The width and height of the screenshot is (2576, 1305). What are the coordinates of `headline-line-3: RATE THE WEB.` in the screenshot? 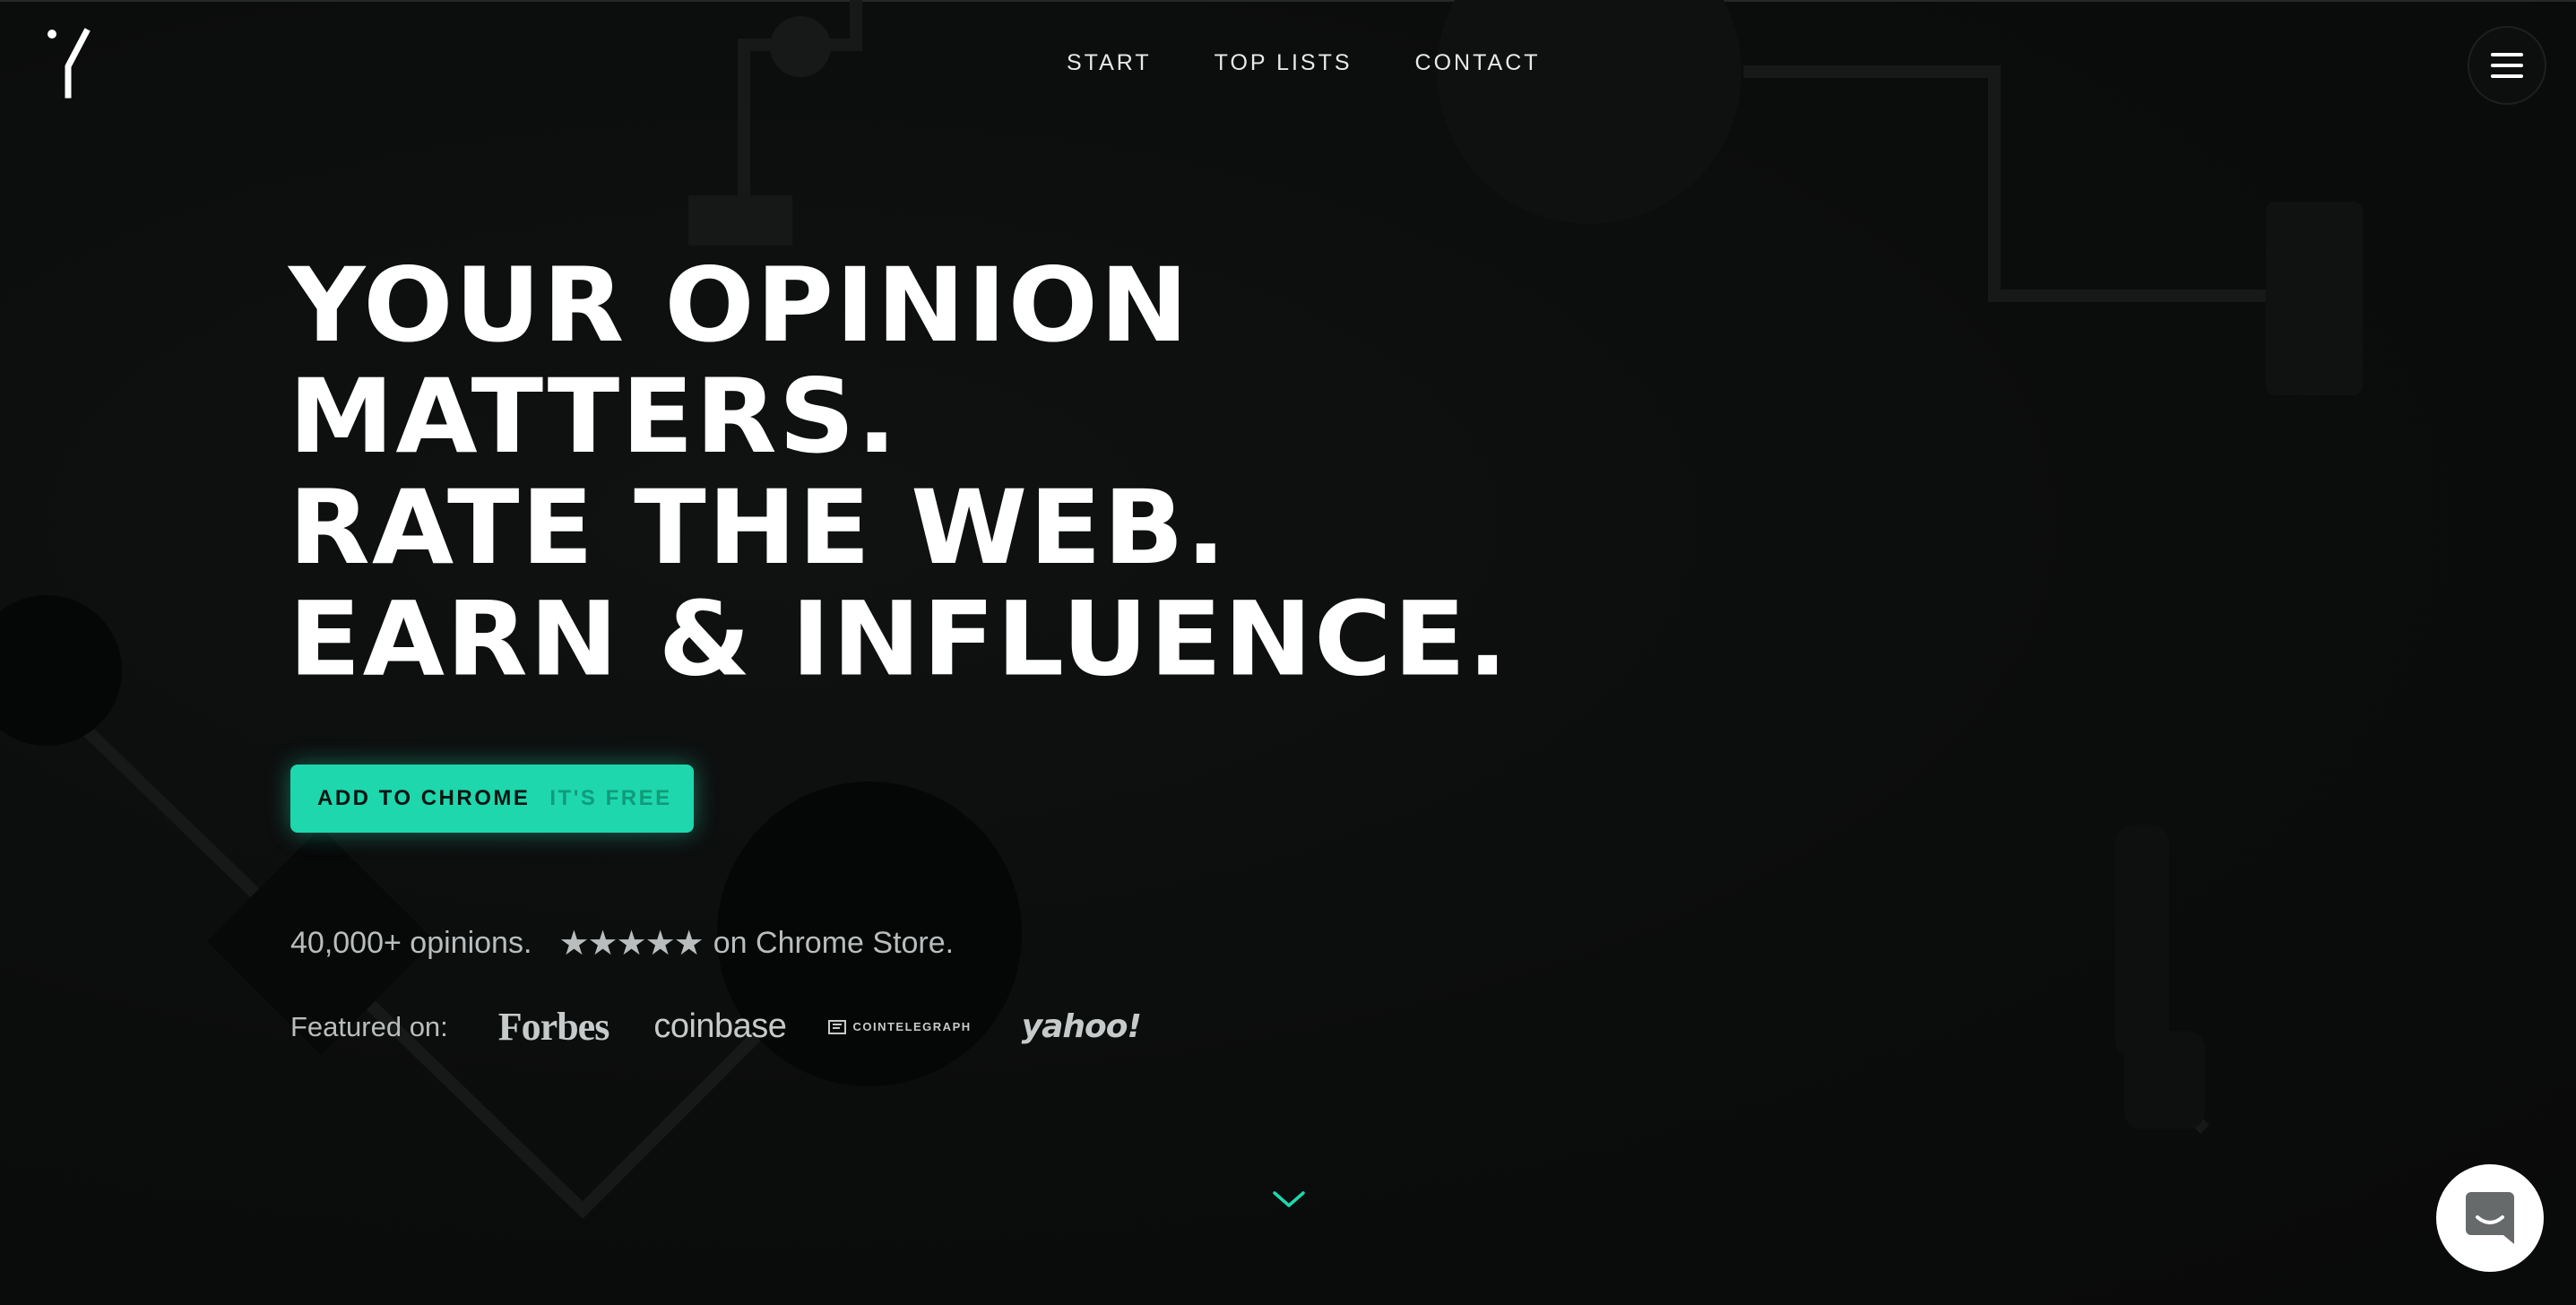 It's located at (758, 527).